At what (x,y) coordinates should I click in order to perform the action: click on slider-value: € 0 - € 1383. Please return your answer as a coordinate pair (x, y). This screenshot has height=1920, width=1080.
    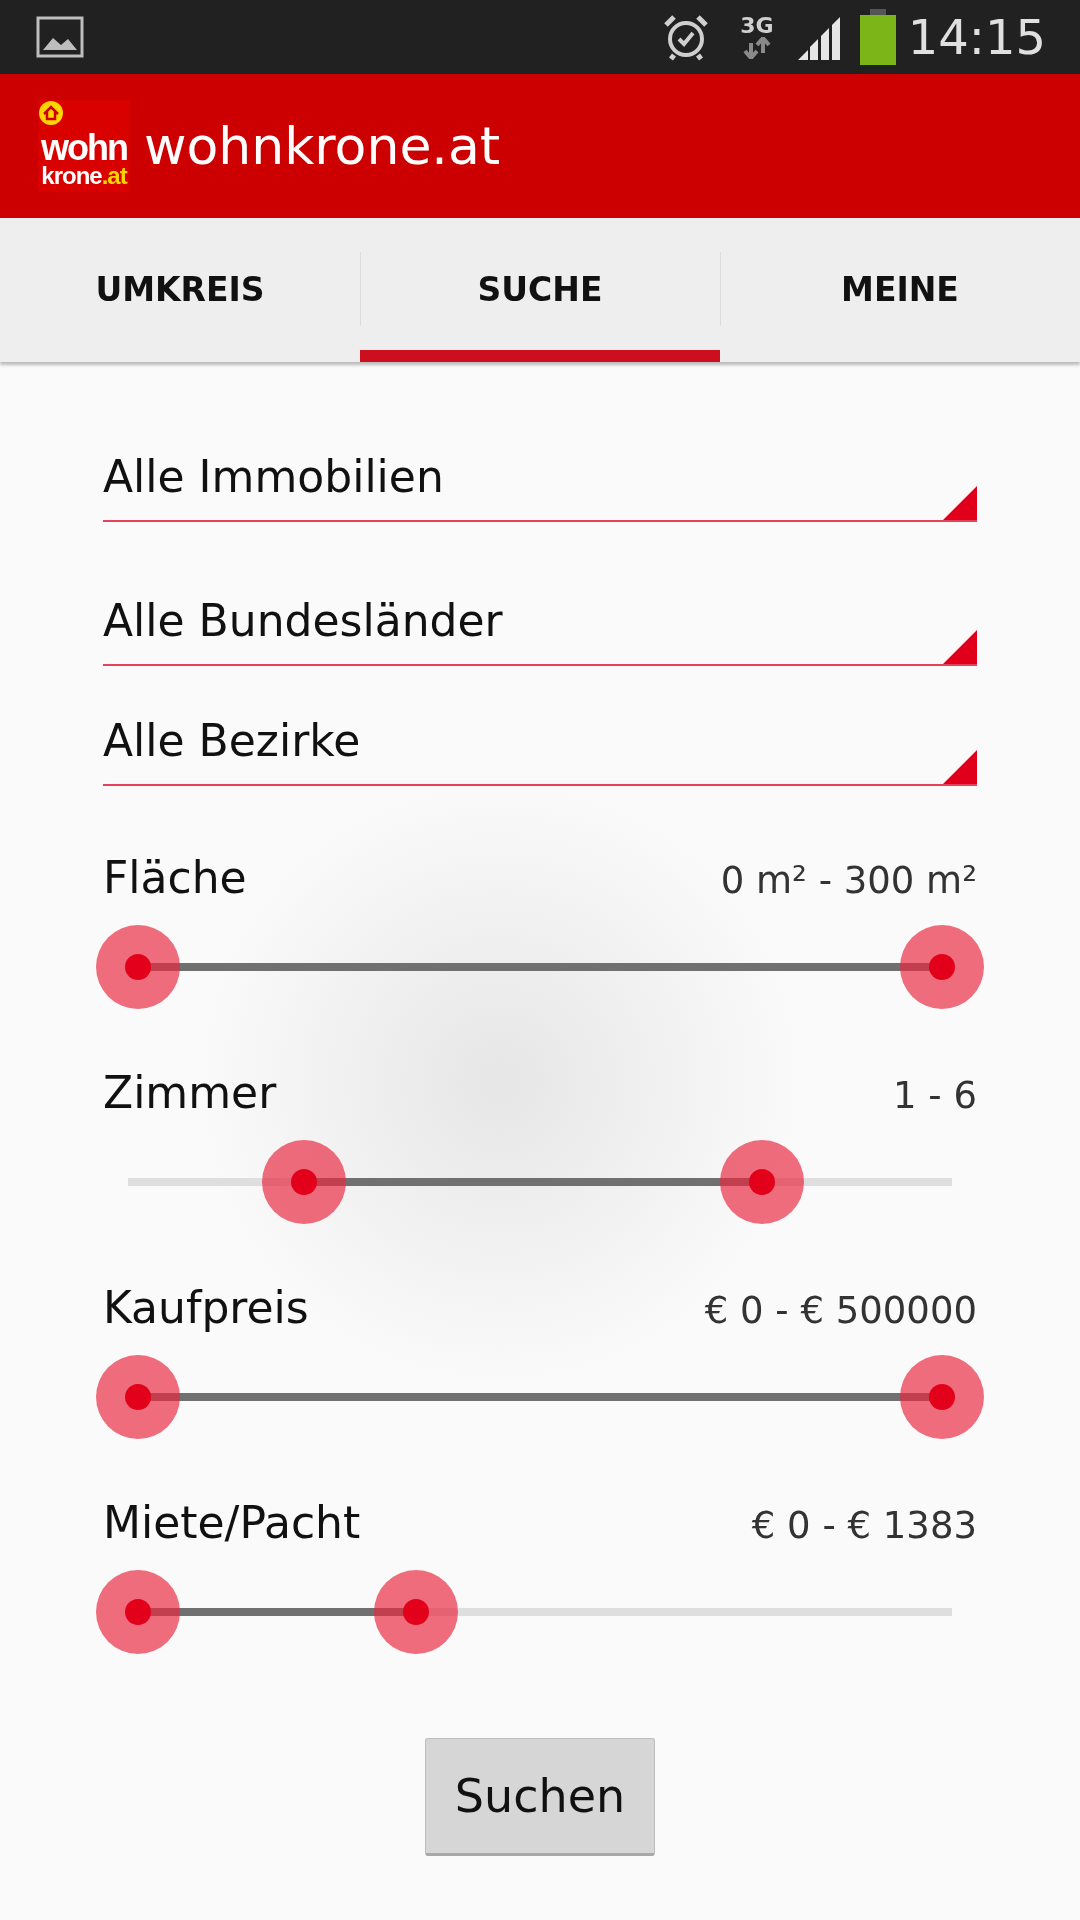
    Looking at the image, I should click on (864, 1525).